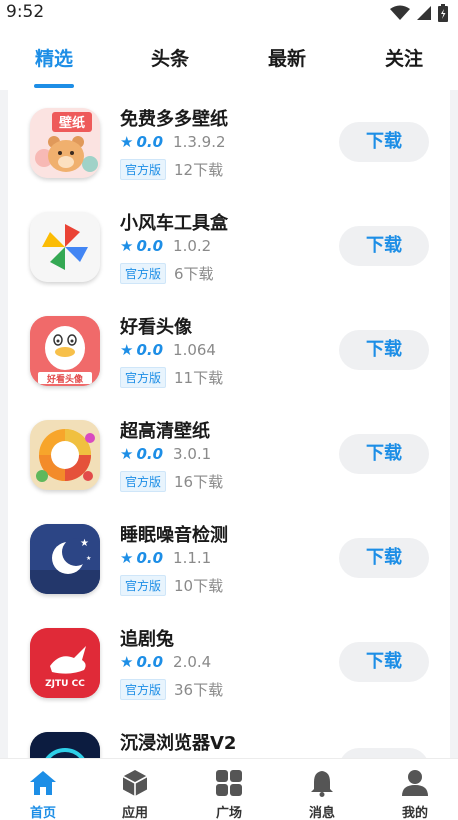  What do you see at coordinates (192, 454) in the screenshot?
I see `app-version: 3.0.1` at bounding box center [192, 454].